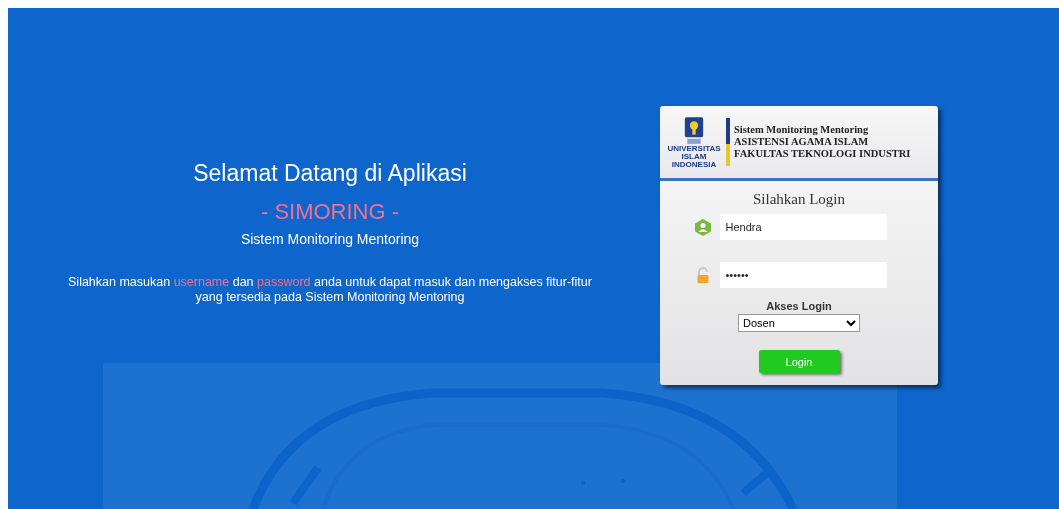 The image size is (1059, 509). What do you see at coordinates (799, 306) in the screenshot?
I see `access-label: Akses Login` at bounding box center [799, 306].